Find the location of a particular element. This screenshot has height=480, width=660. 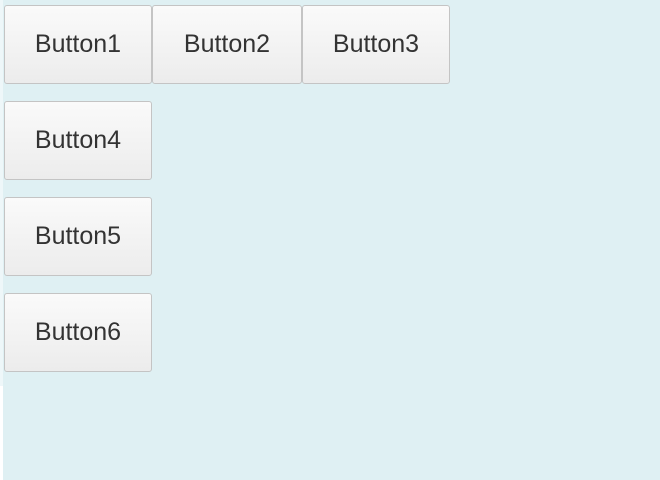

button-4: Button4 is located at coordinates (78, 140).